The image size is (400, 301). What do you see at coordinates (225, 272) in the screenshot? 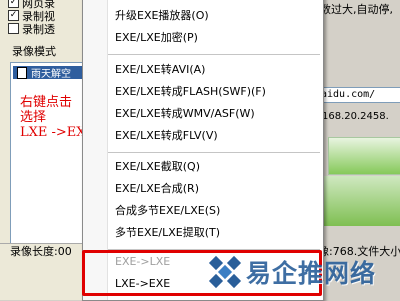
I see `watermark-logo-icon` at bounding box center [225, 272].